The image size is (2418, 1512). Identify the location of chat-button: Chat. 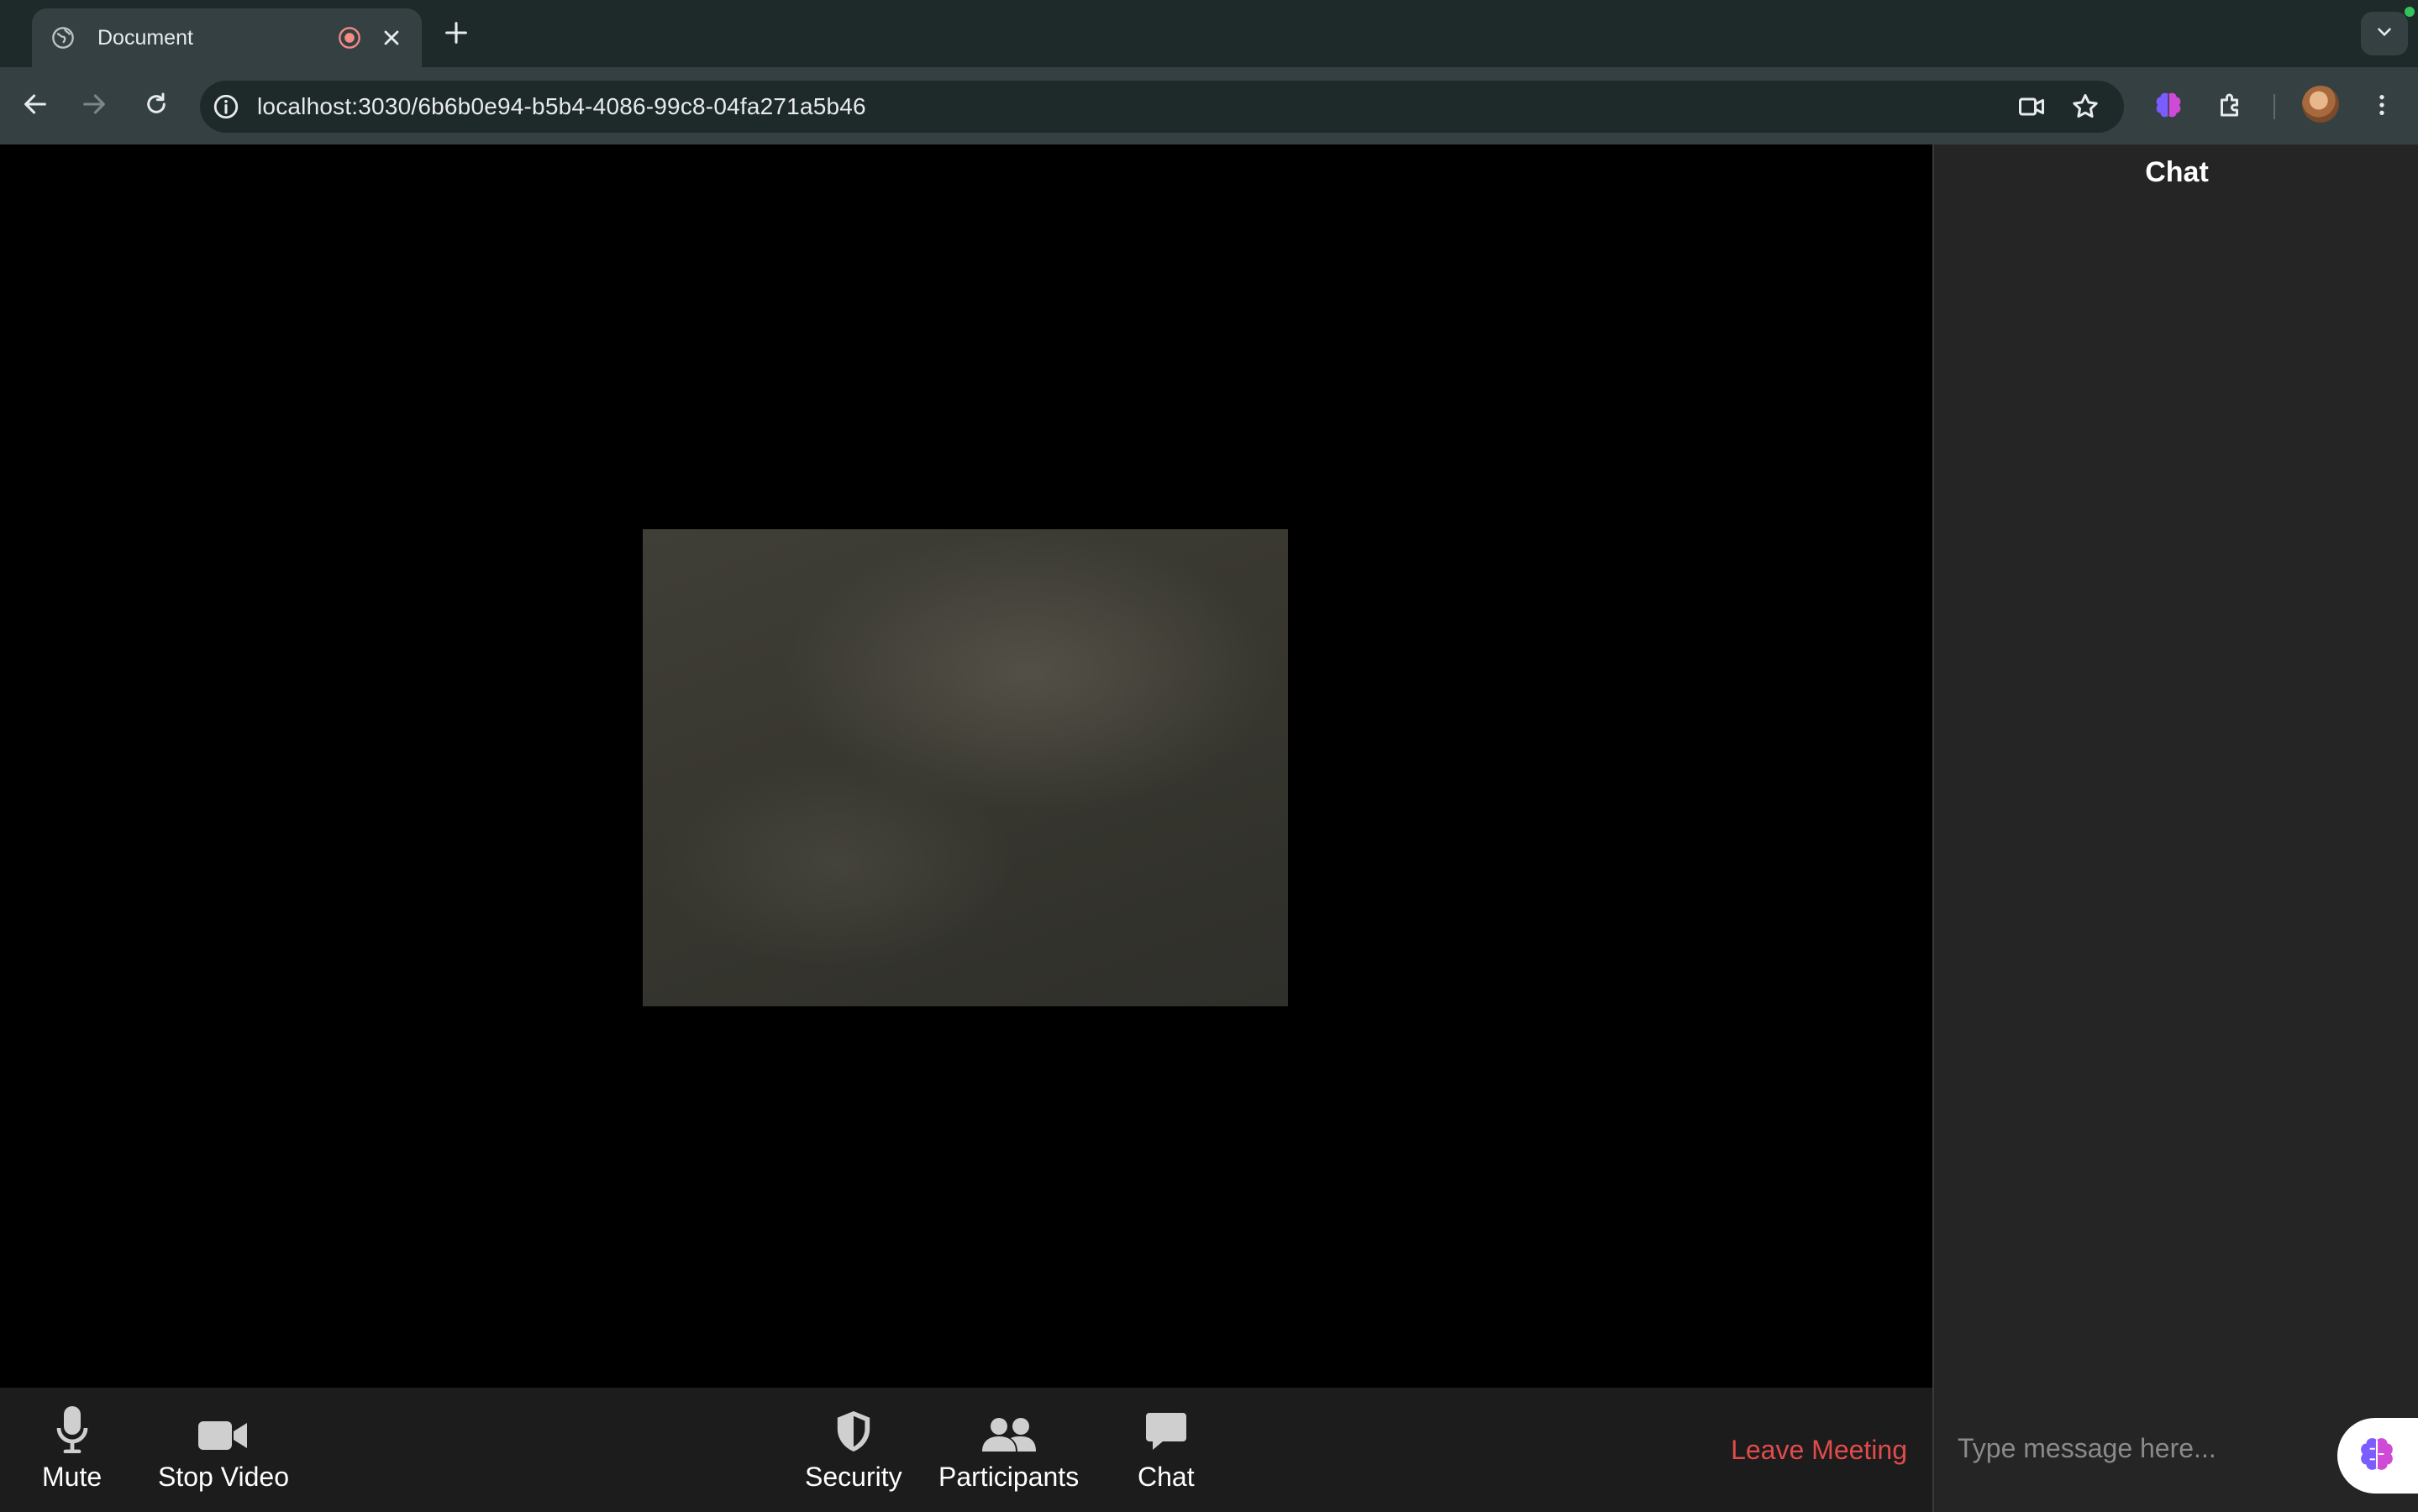
(1166, 1449).